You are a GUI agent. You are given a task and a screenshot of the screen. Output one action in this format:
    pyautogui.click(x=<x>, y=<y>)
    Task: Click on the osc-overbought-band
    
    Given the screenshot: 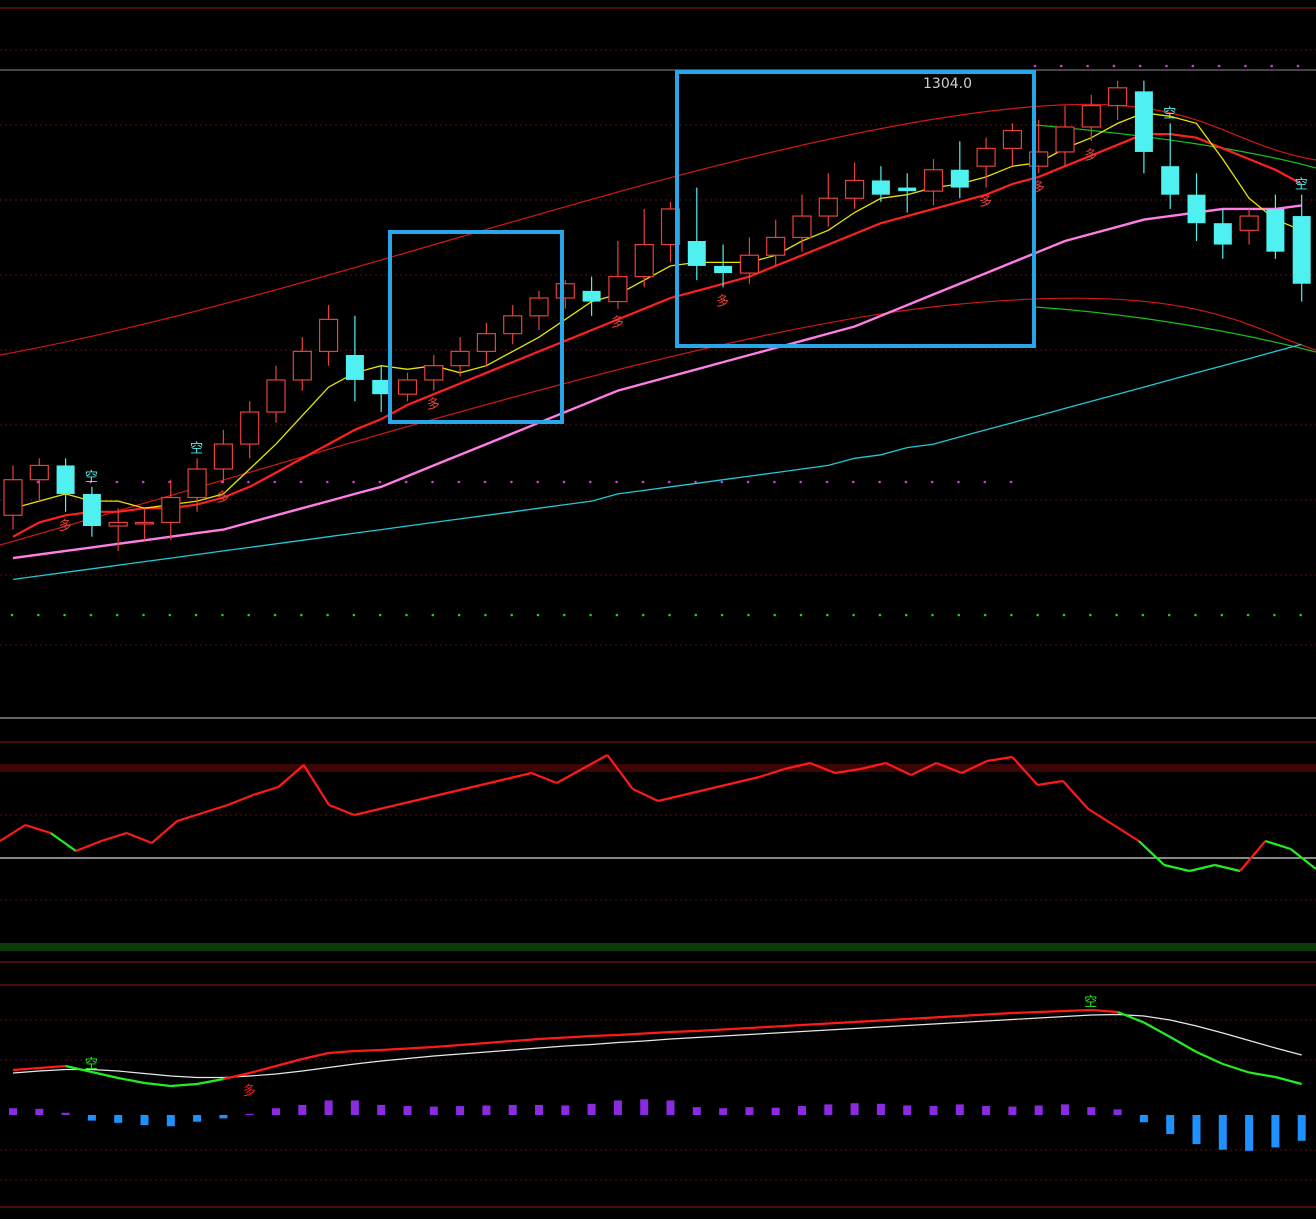 What is the action you would take?
    pyautogui.click(x=658, y=768)
    